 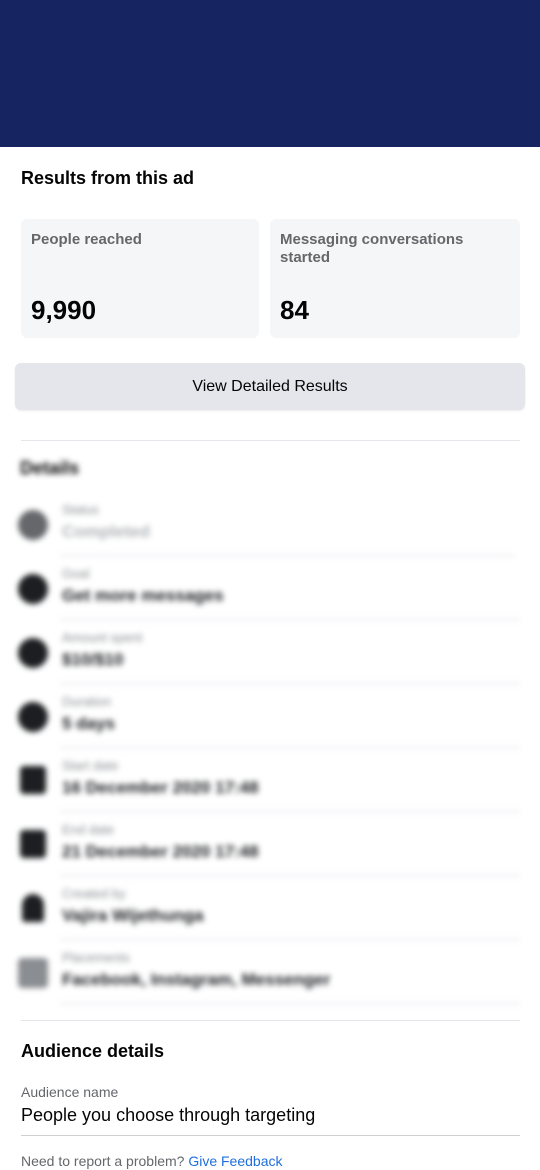 What do you see at coordinates (88, 723) in the screenshot?
I see `detail-value: 5 days` at bounding box center [88, 723].